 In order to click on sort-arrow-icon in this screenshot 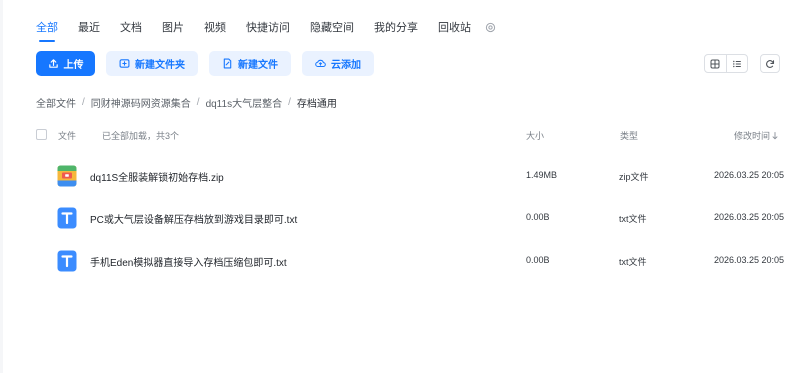, I will do `click(775, 135)`.